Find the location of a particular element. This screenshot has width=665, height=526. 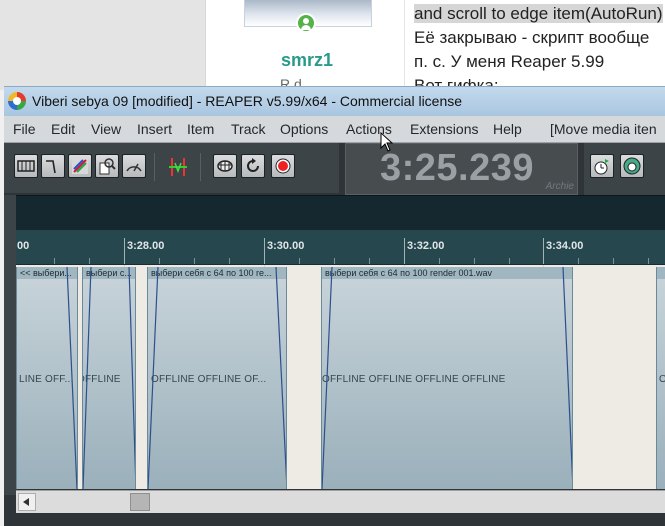

offline-label: OF is located at coordinates (662, 379).